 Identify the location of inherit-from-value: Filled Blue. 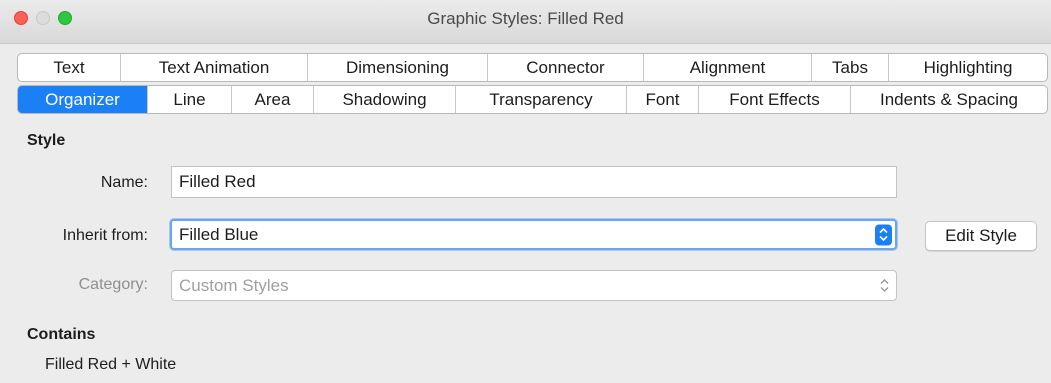
(219, 234).